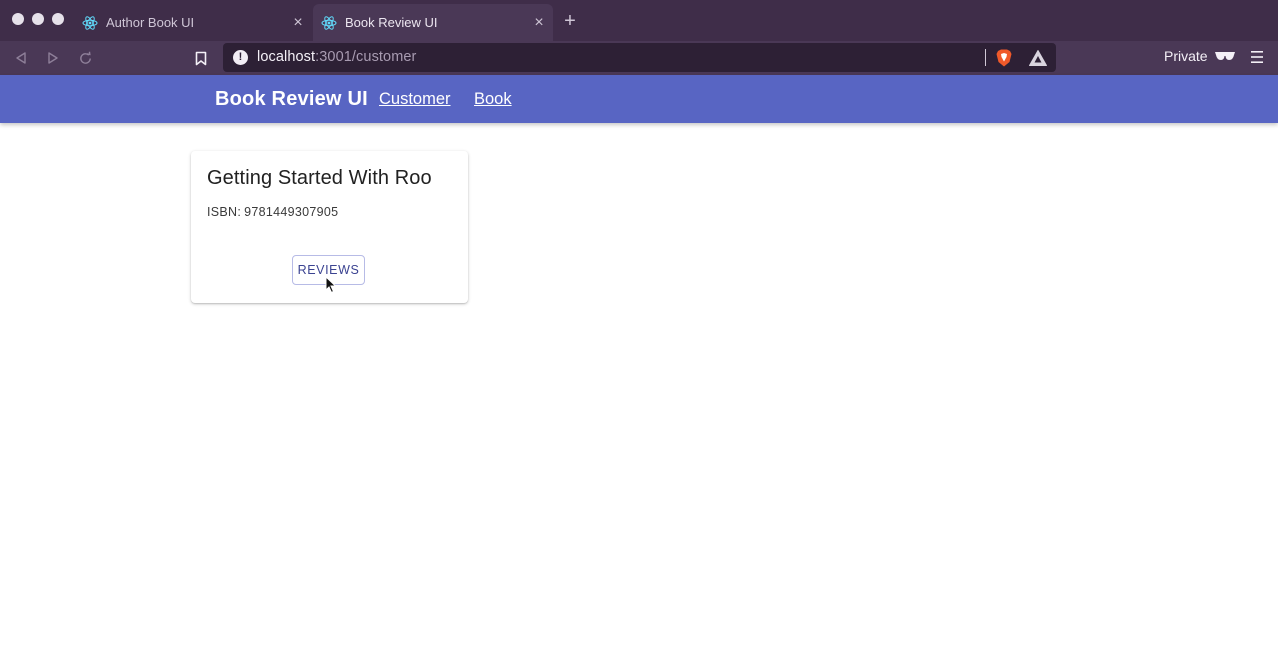 The width and height of the screenshot is (1278, 668). I want to click on app-header: Book Review UI Customer Book, so click(639, 99).